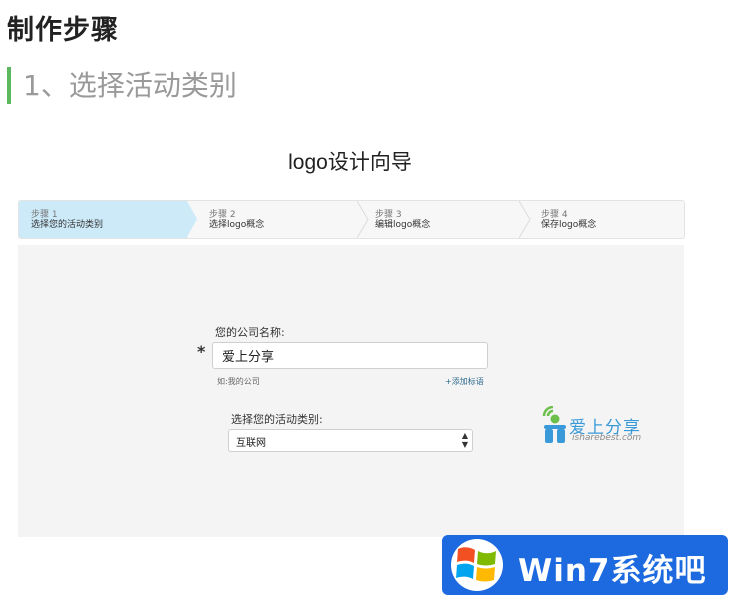  Describe the element at coordinates (277, 219) in the screenshot. I see `step-2: 步骤 2 选择logo概念` at that location.